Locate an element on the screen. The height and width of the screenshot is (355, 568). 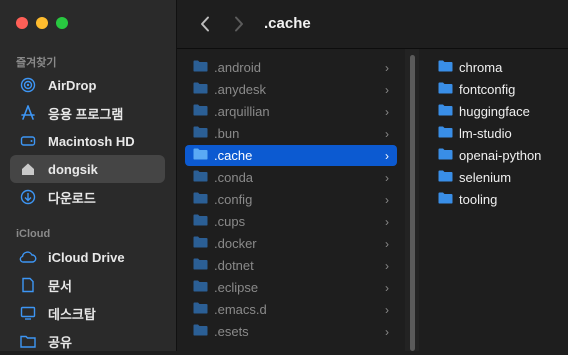
column-divider is located at coordinates (412, 200).